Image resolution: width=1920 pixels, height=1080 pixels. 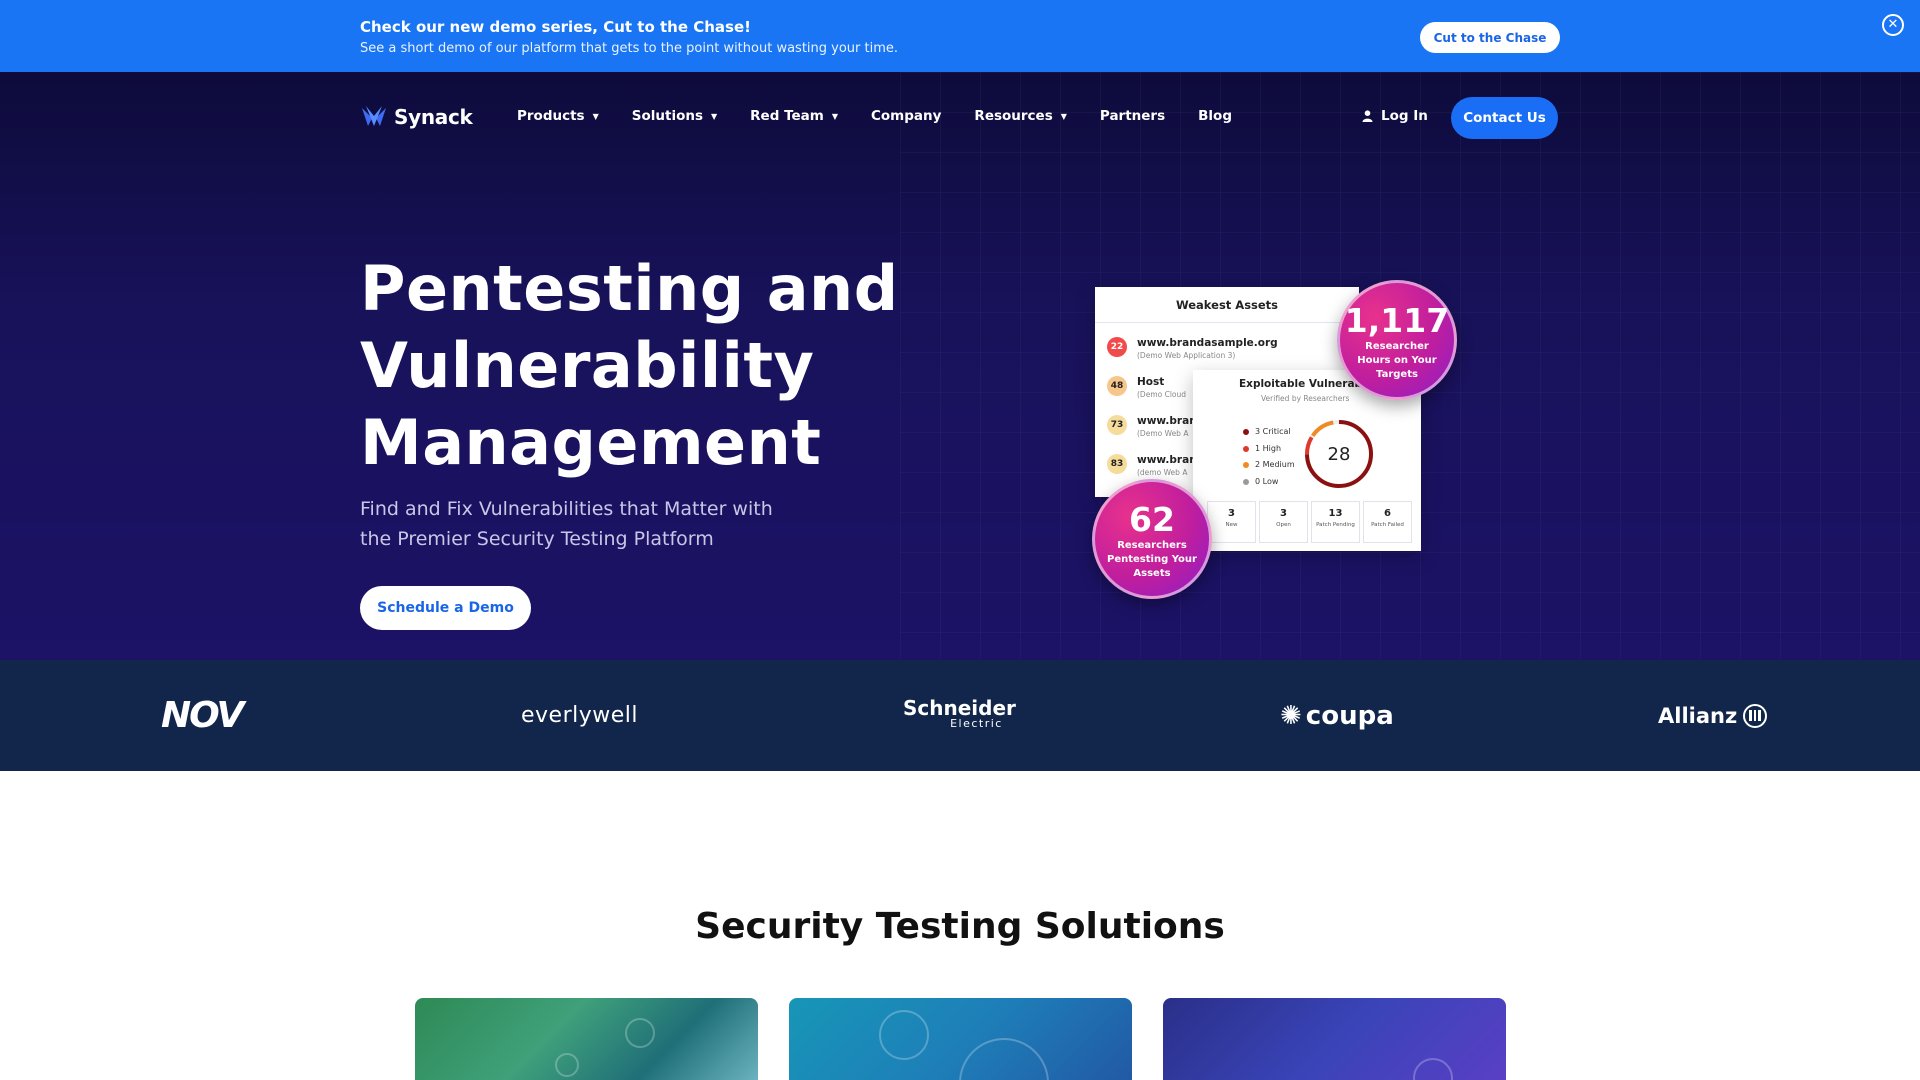 What do you see at coordinates (587, 365) in the screenshot?
I see `hero-heading-line: Vulnerability` at bounding box center [587, 365].